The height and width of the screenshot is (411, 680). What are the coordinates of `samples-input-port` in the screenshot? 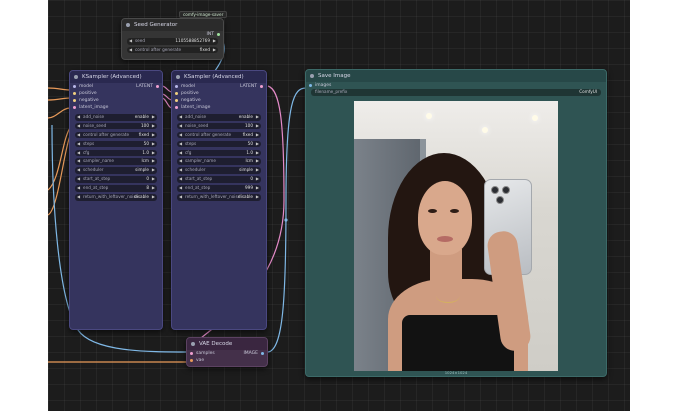 It's located at (191, 353).